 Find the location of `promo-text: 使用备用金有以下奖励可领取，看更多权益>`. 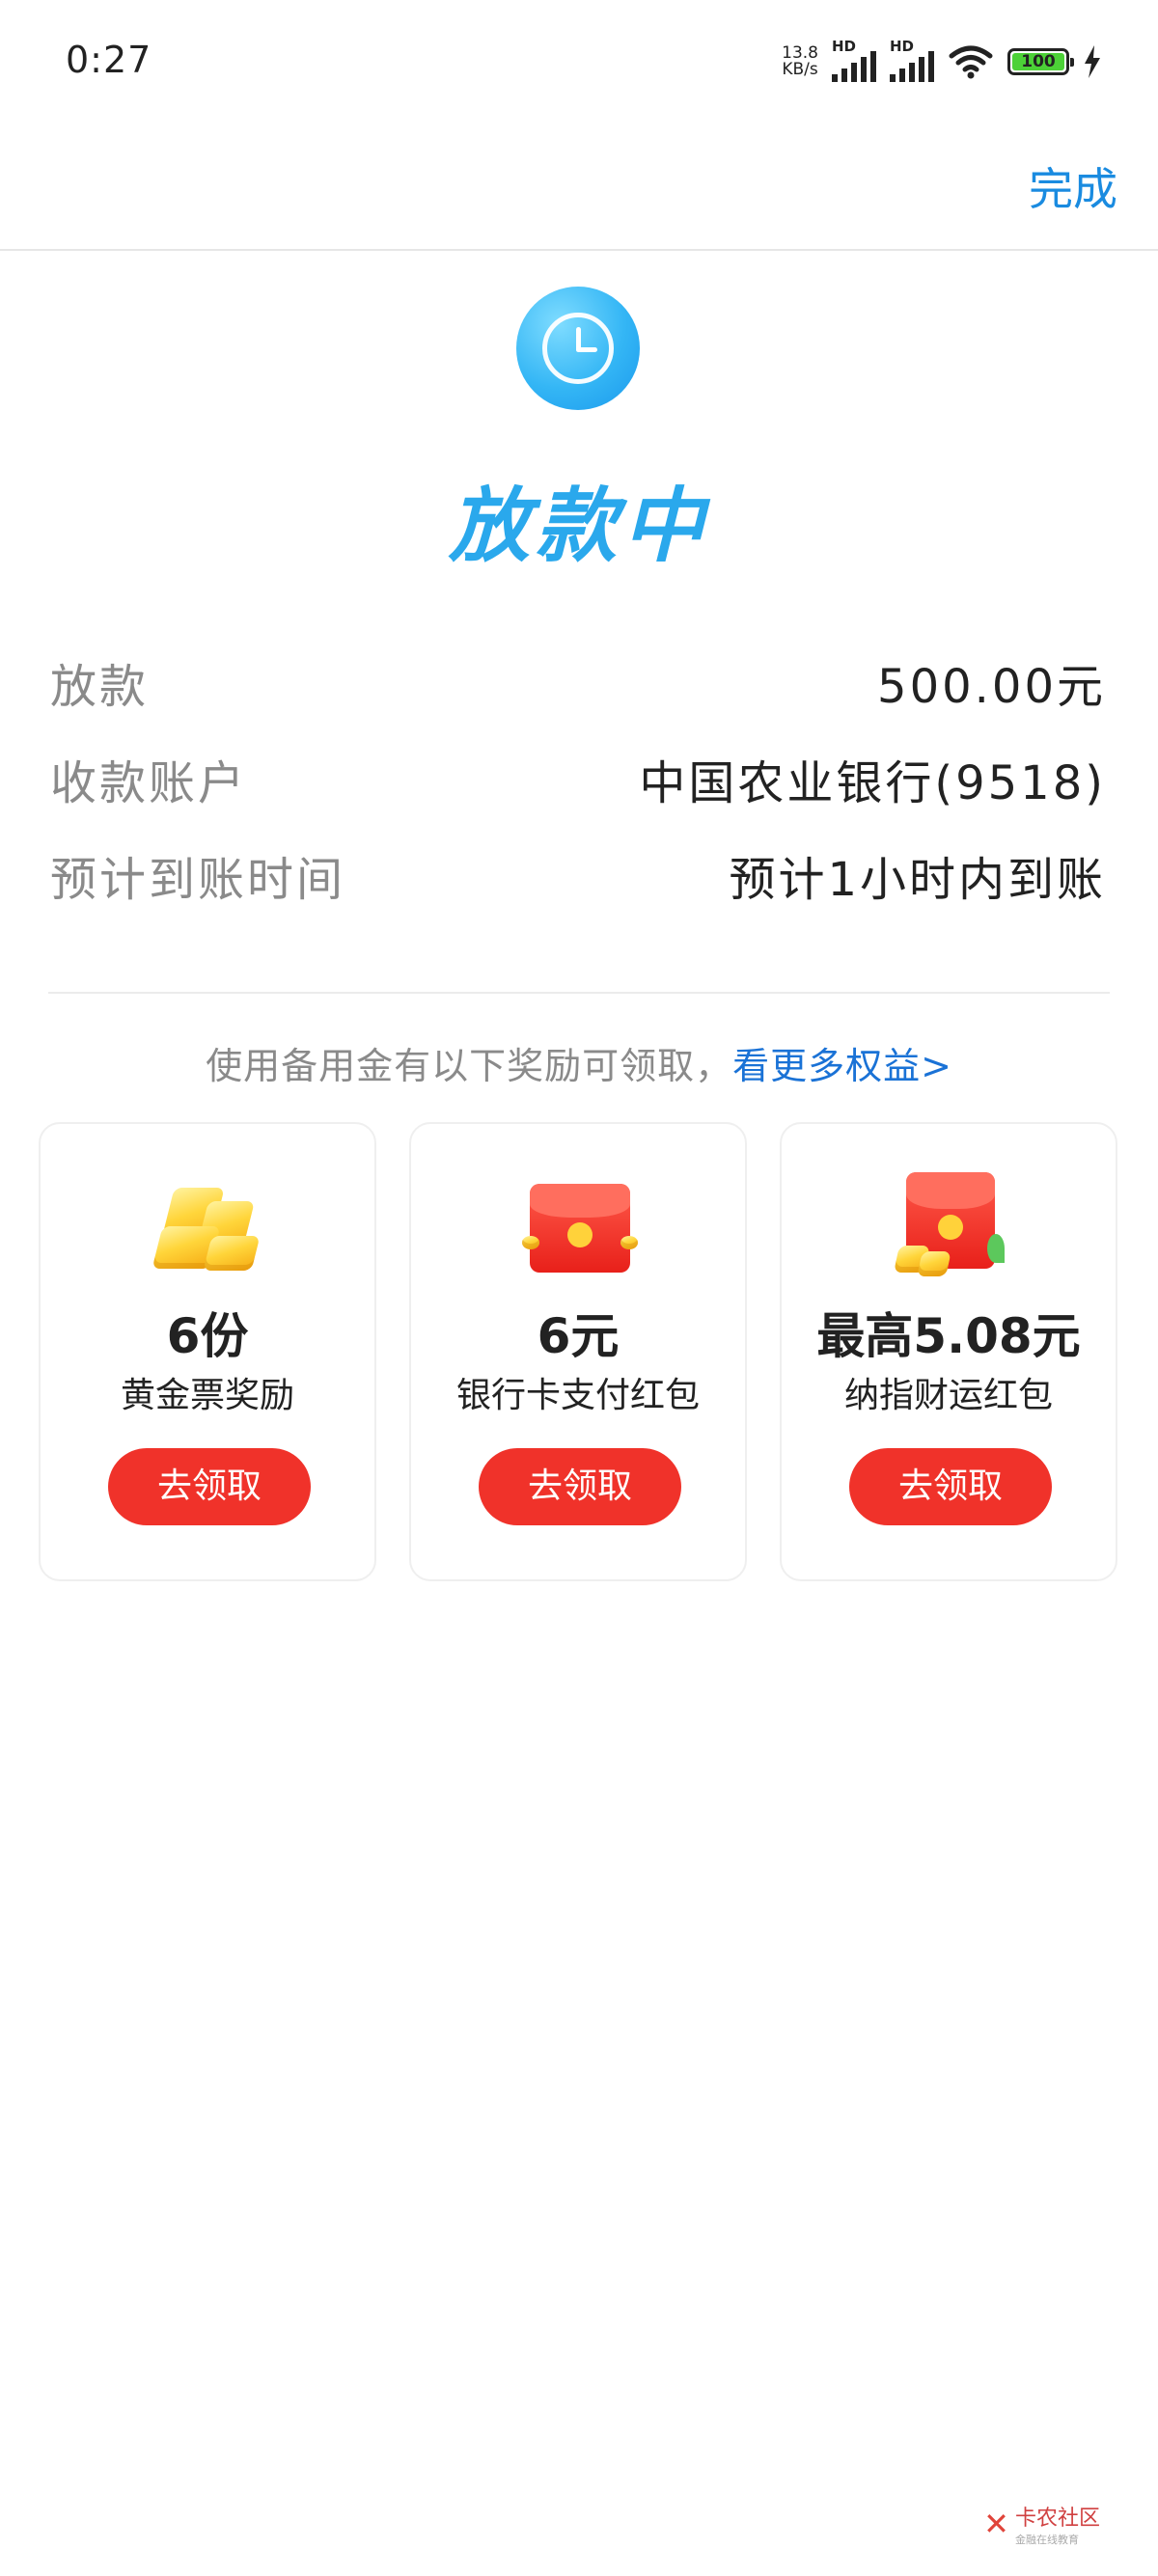

promo-text: 使用备用金有以下奖励可领取，看更多权益> is located at coordinates (579, 1066).